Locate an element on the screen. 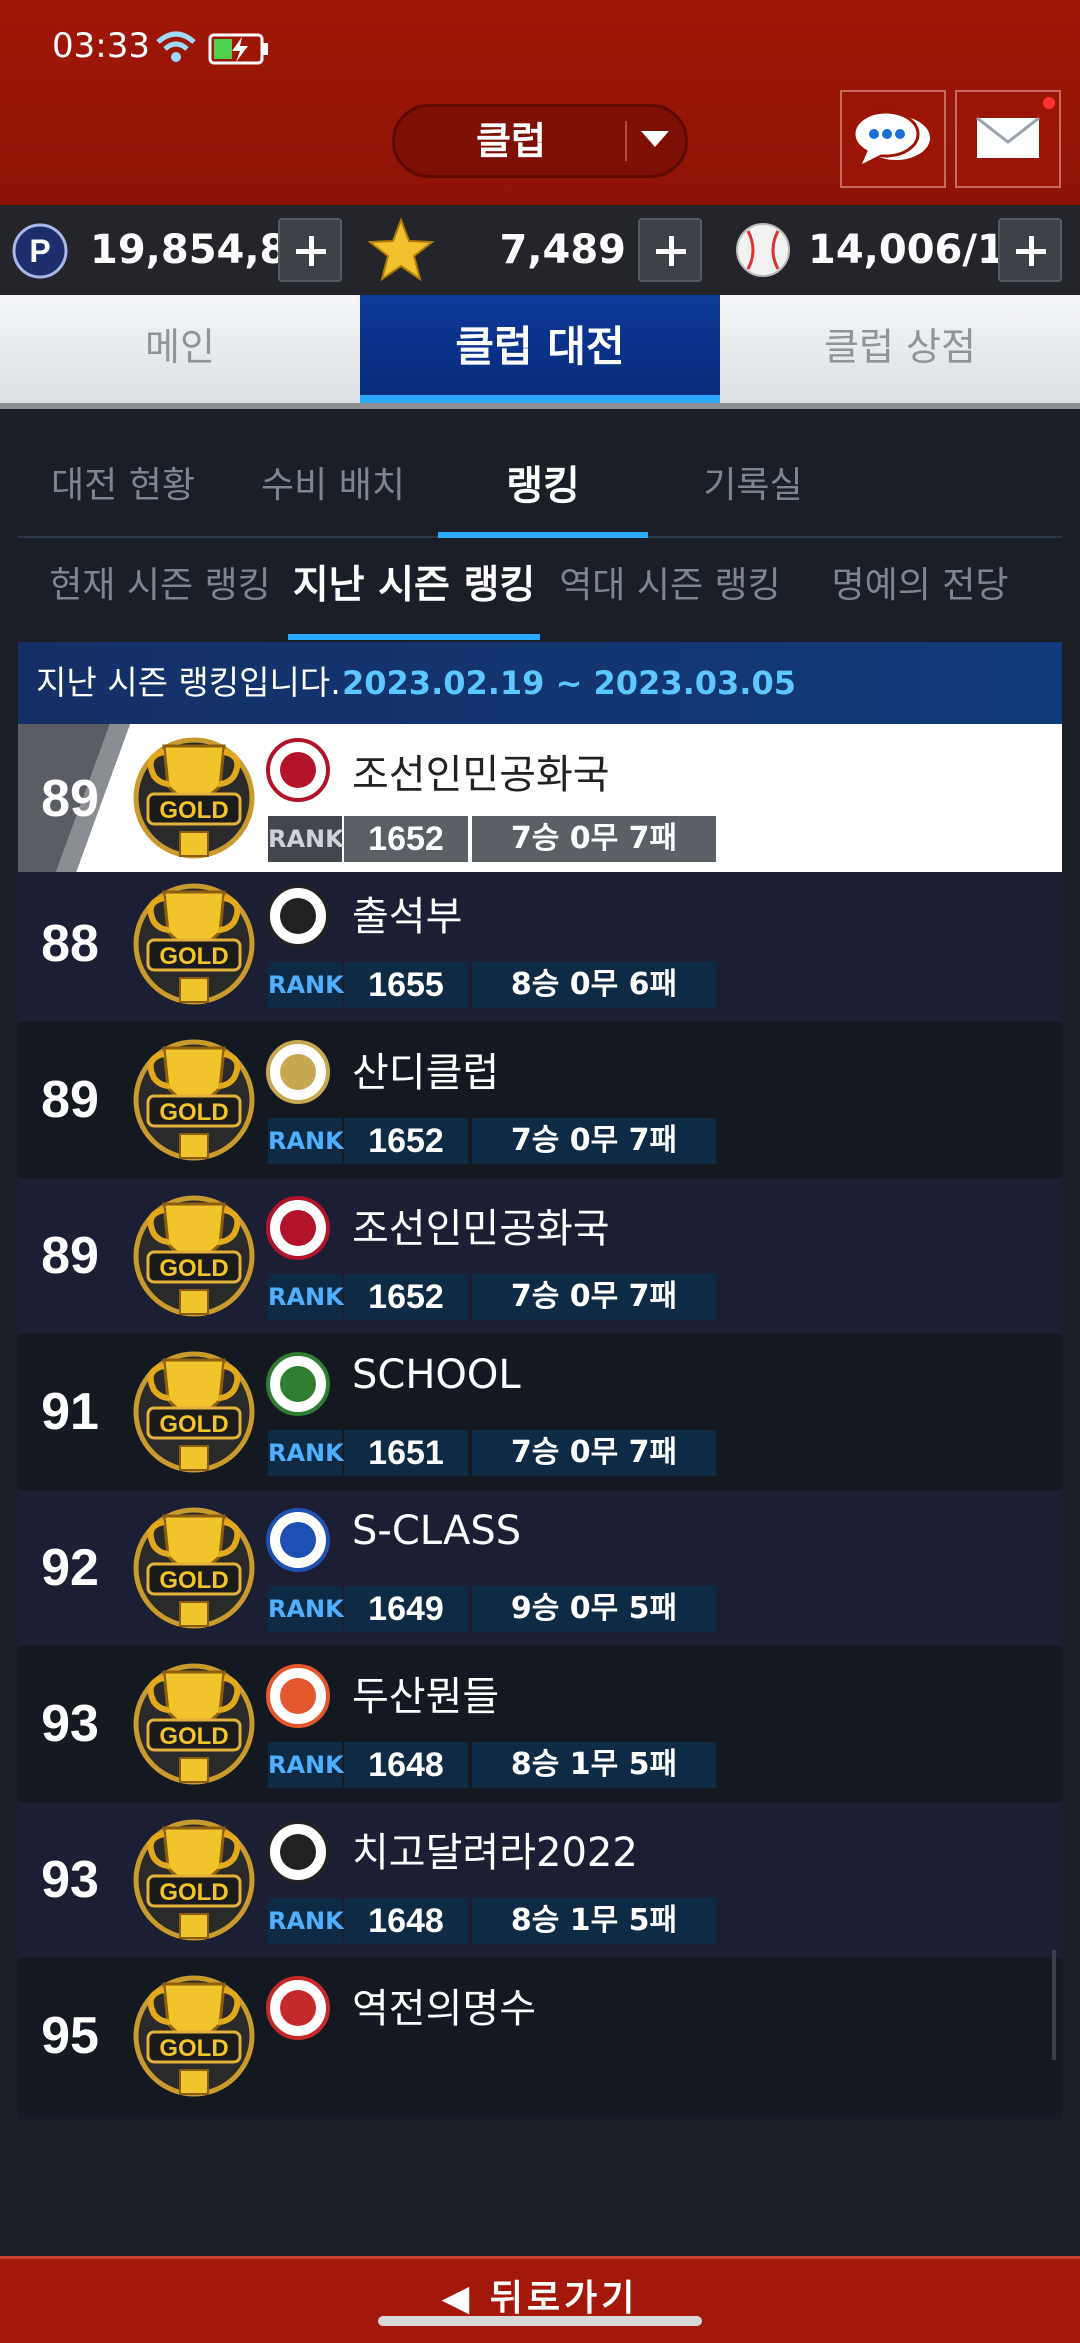 Image resolution: width=1080 pixels, height=2343 pixels. club-name: S-CLASS is located at coordinates (437, 1531).